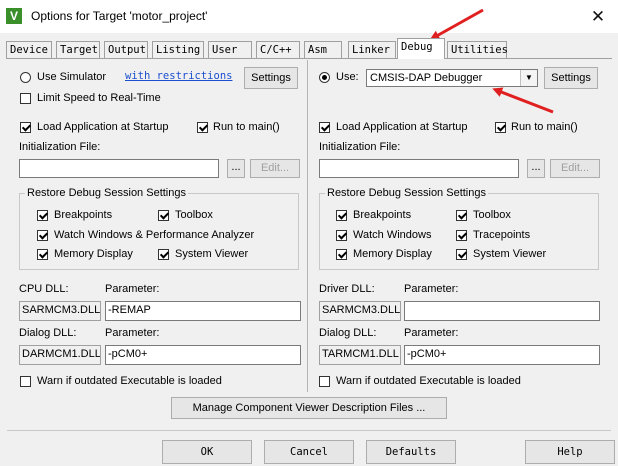 This screenshot has height=466, width=618. I want to click on tab-debug: Debug, so click(421, 48).